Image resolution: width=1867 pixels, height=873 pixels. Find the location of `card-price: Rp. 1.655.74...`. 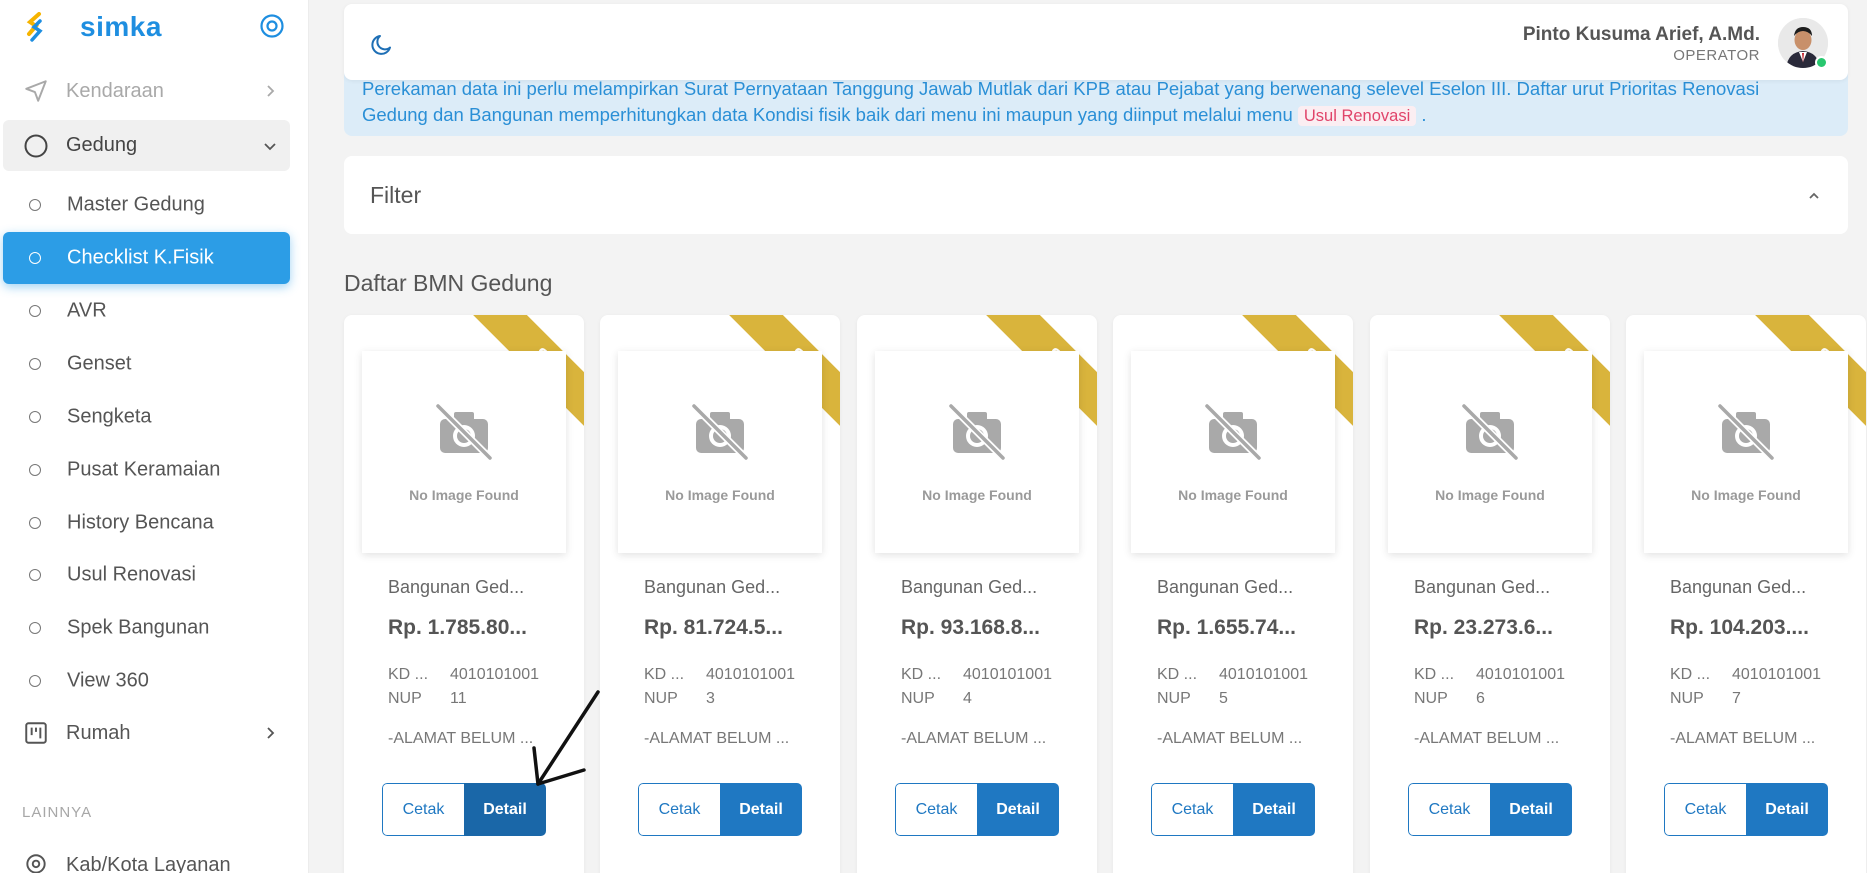

card-price: Rp. 1.655.74... is located at coordinates (1226, 627).